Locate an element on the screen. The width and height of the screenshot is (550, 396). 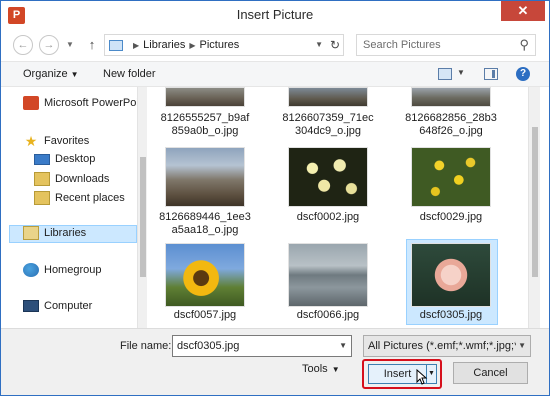
libraries-icon is located at coordinates (31, 233).